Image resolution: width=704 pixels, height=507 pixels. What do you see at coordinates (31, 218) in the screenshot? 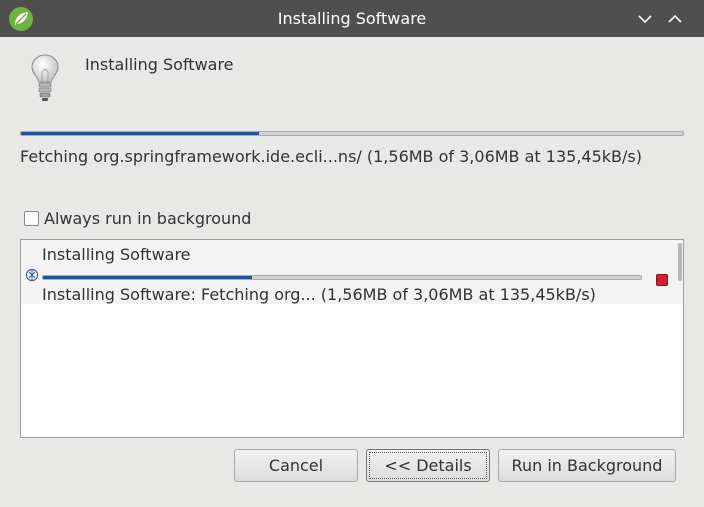
I see `always-run-background-checkbox` at bounding box center [31, 218].